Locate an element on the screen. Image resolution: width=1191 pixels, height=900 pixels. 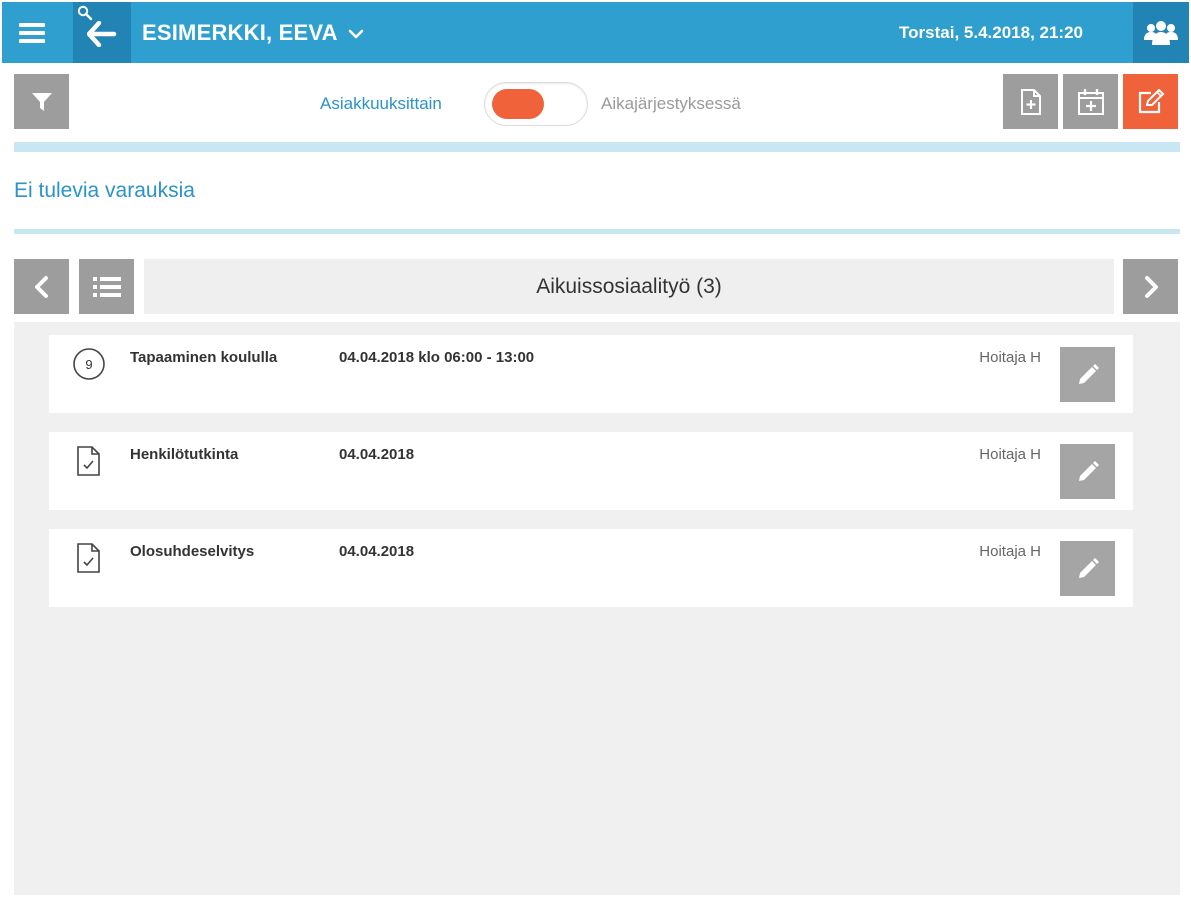
add-calendar-icon is located at coordinates (1090, 101).